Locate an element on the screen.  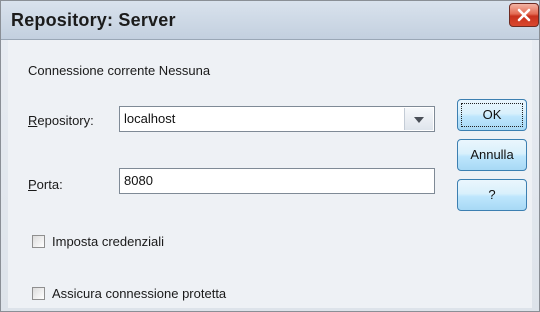
repository-dropdown-button is located at coordinates (418, 119).